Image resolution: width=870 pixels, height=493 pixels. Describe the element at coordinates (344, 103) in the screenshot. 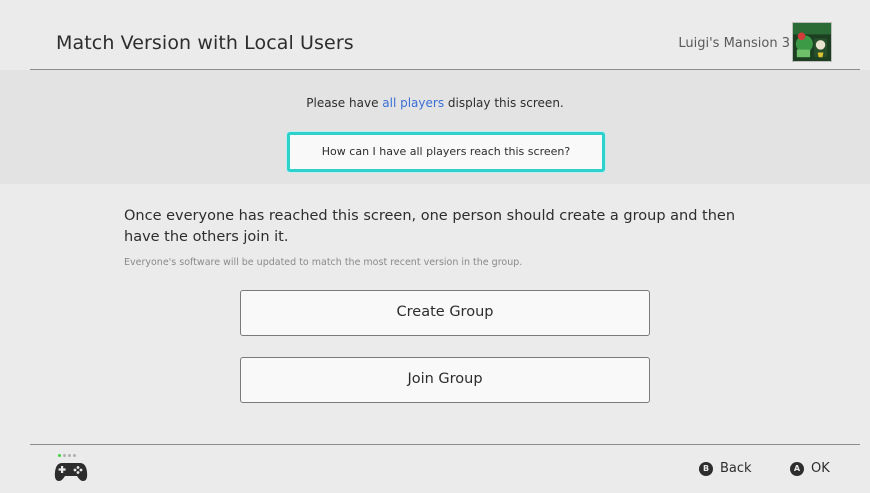

I see `instruction-text-start: Please have` at that location.